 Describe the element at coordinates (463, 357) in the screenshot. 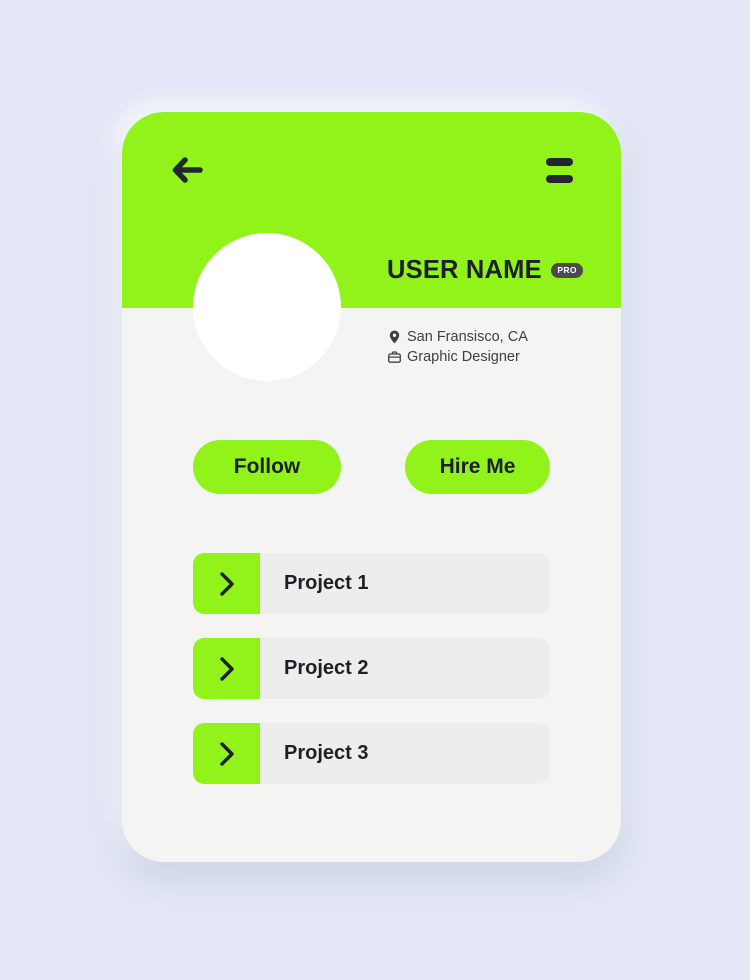

I see `job-title-text: Graphic Designer` at that location.